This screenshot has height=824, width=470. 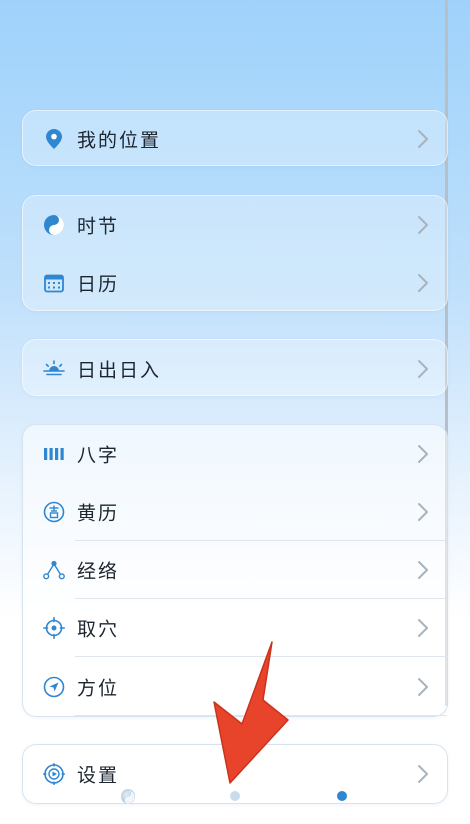 I want to click on menu-item-label: 方位, so click(x=98, y=688).